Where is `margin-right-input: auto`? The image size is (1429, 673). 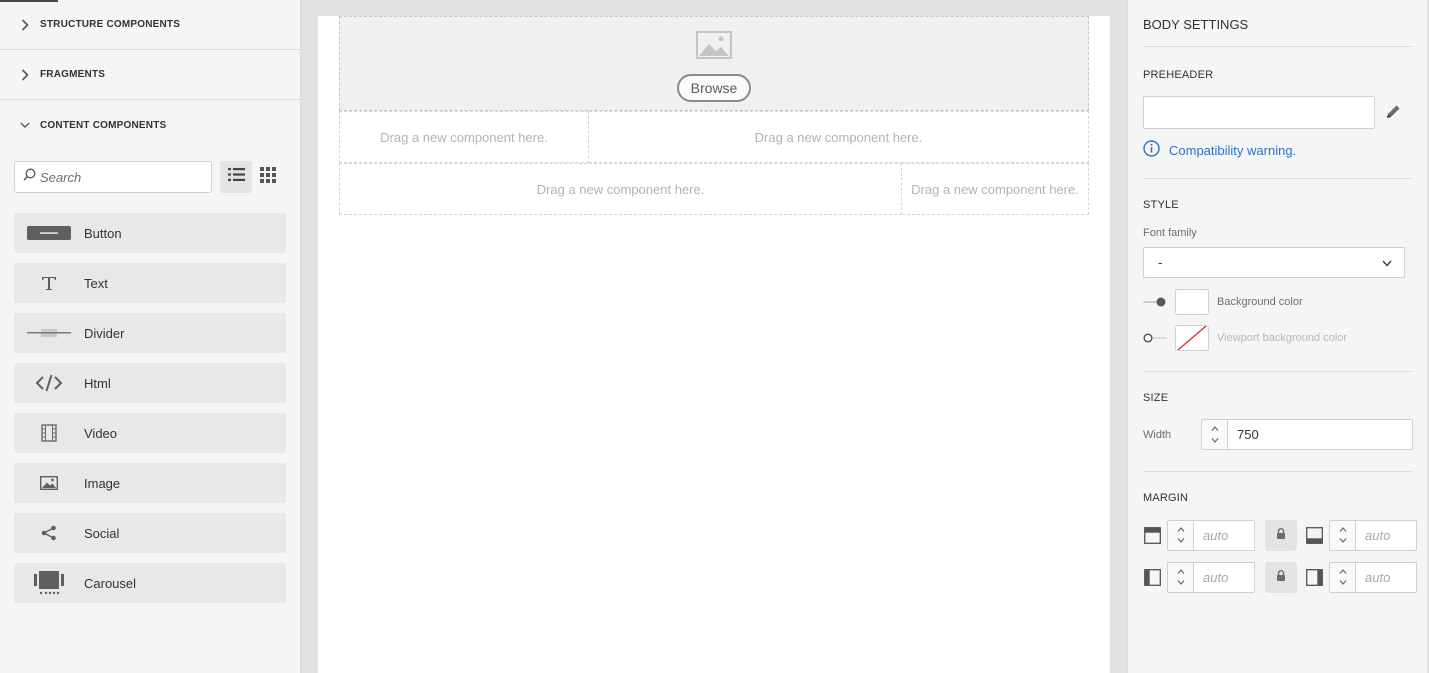 margin-right-input: auto is located at coordinates (1386, 577).